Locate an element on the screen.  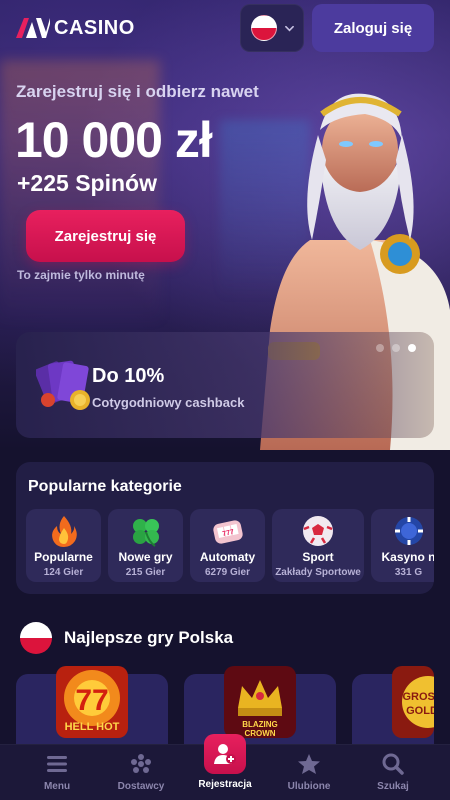
category-slots: 777 Automaty 6279 Gier is located at coordinates (227, 545).